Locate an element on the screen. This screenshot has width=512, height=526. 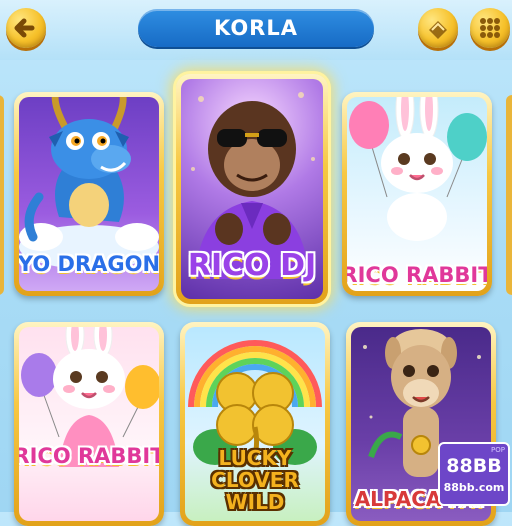
game-title: YO DRAGON is located at coordinates (89, 264).